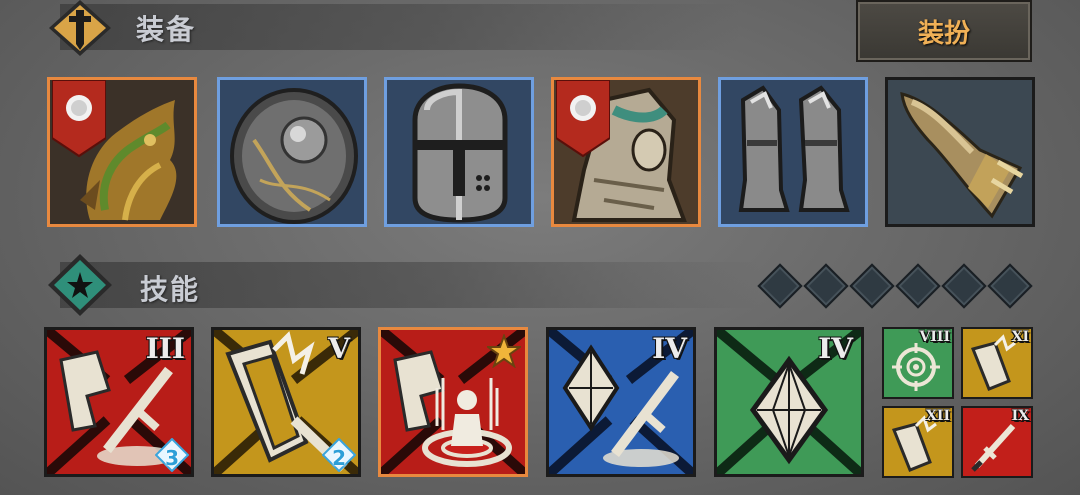  I want to click on skill-level-numeral: VIII, so click(934, 337).